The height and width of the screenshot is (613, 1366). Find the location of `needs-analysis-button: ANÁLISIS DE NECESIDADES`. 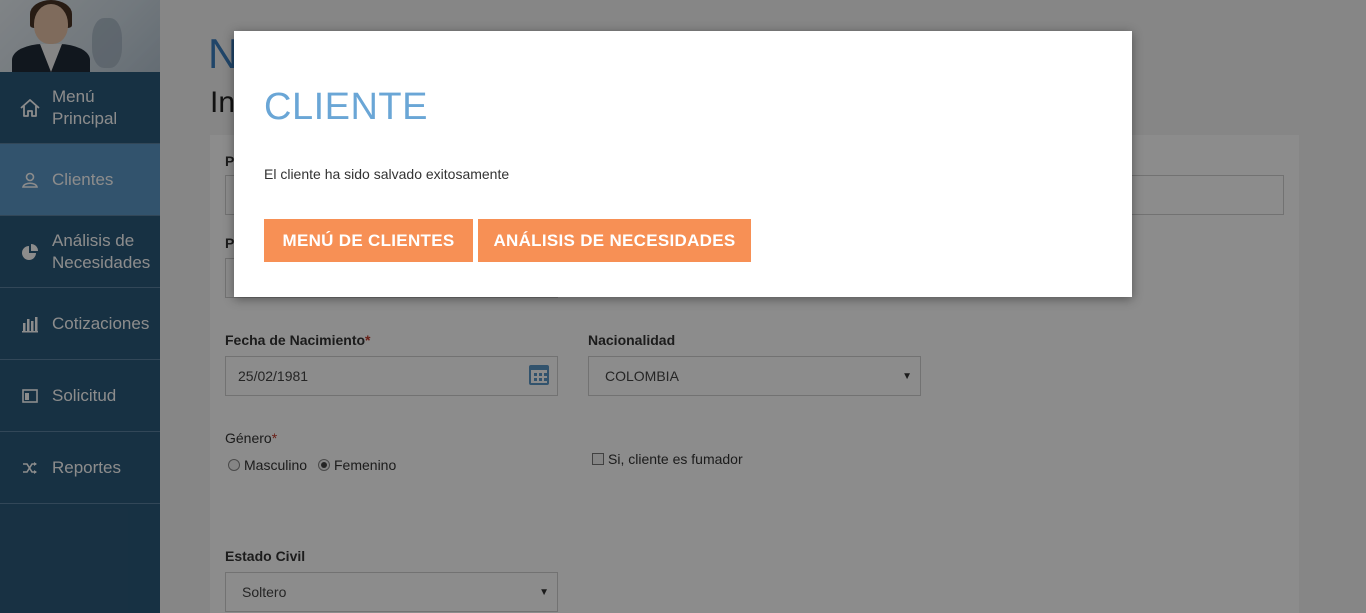

needs-analysis-button: ANÁLISIS DE NECESIDADES is located at coordinates (614, 240).